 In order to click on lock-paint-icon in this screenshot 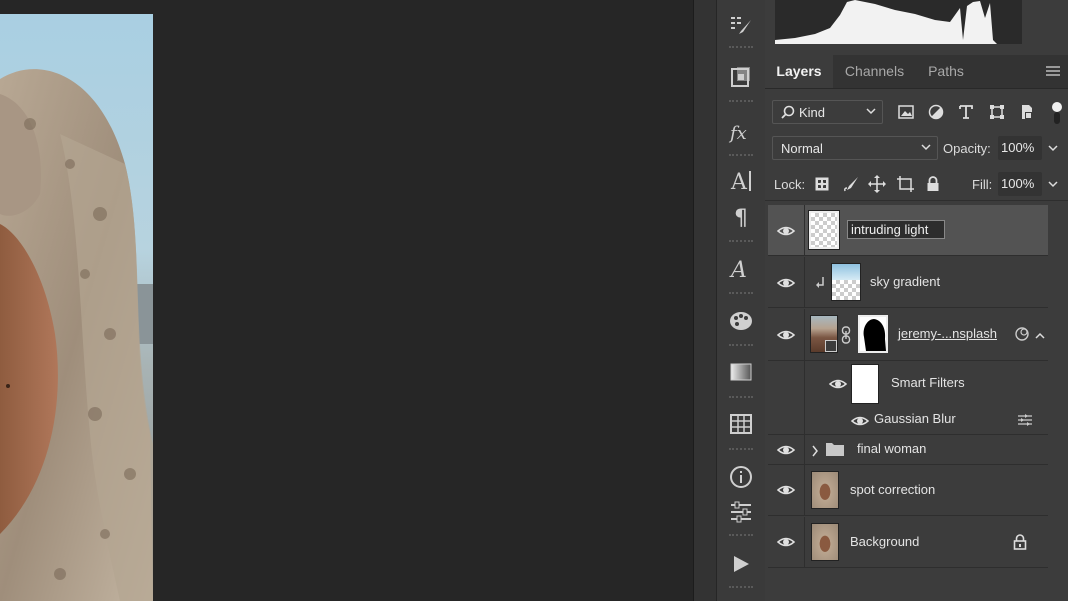, I will do `click(851, 184)`.